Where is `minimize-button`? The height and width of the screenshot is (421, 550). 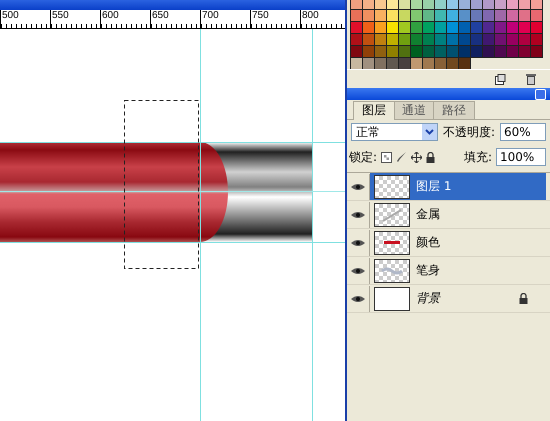 minimize-button is located at coordinates (540, 94).